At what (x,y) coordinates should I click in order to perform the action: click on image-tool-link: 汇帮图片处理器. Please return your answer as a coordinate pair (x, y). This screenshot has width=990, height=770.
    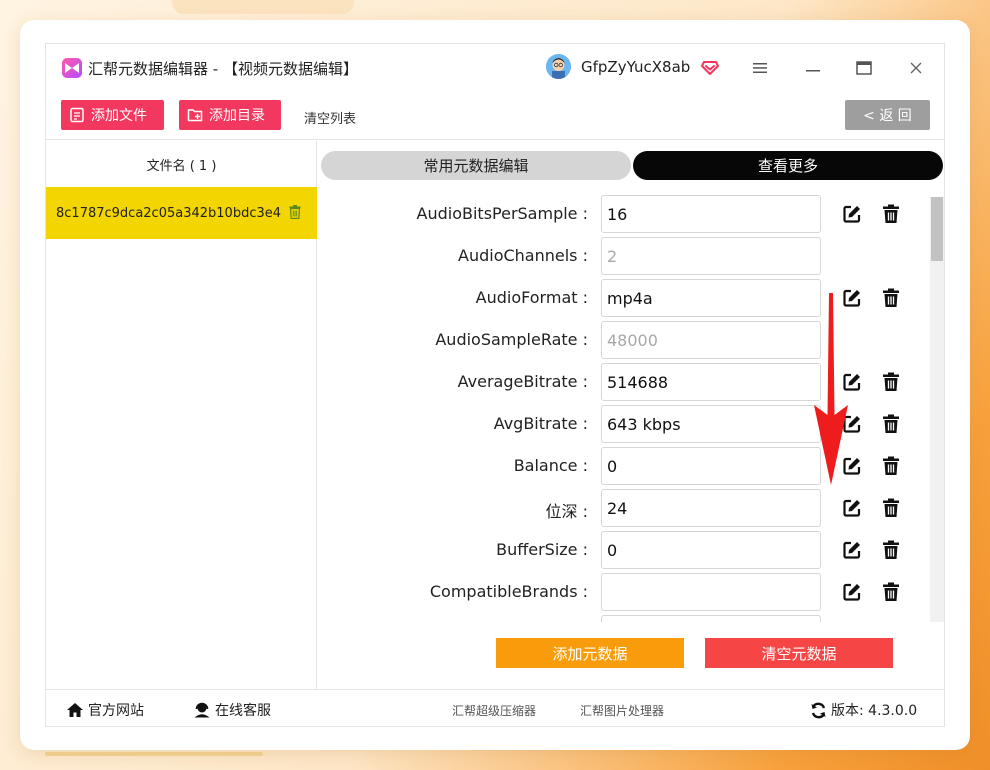
    Looking at the image, I should click on (622, 710).